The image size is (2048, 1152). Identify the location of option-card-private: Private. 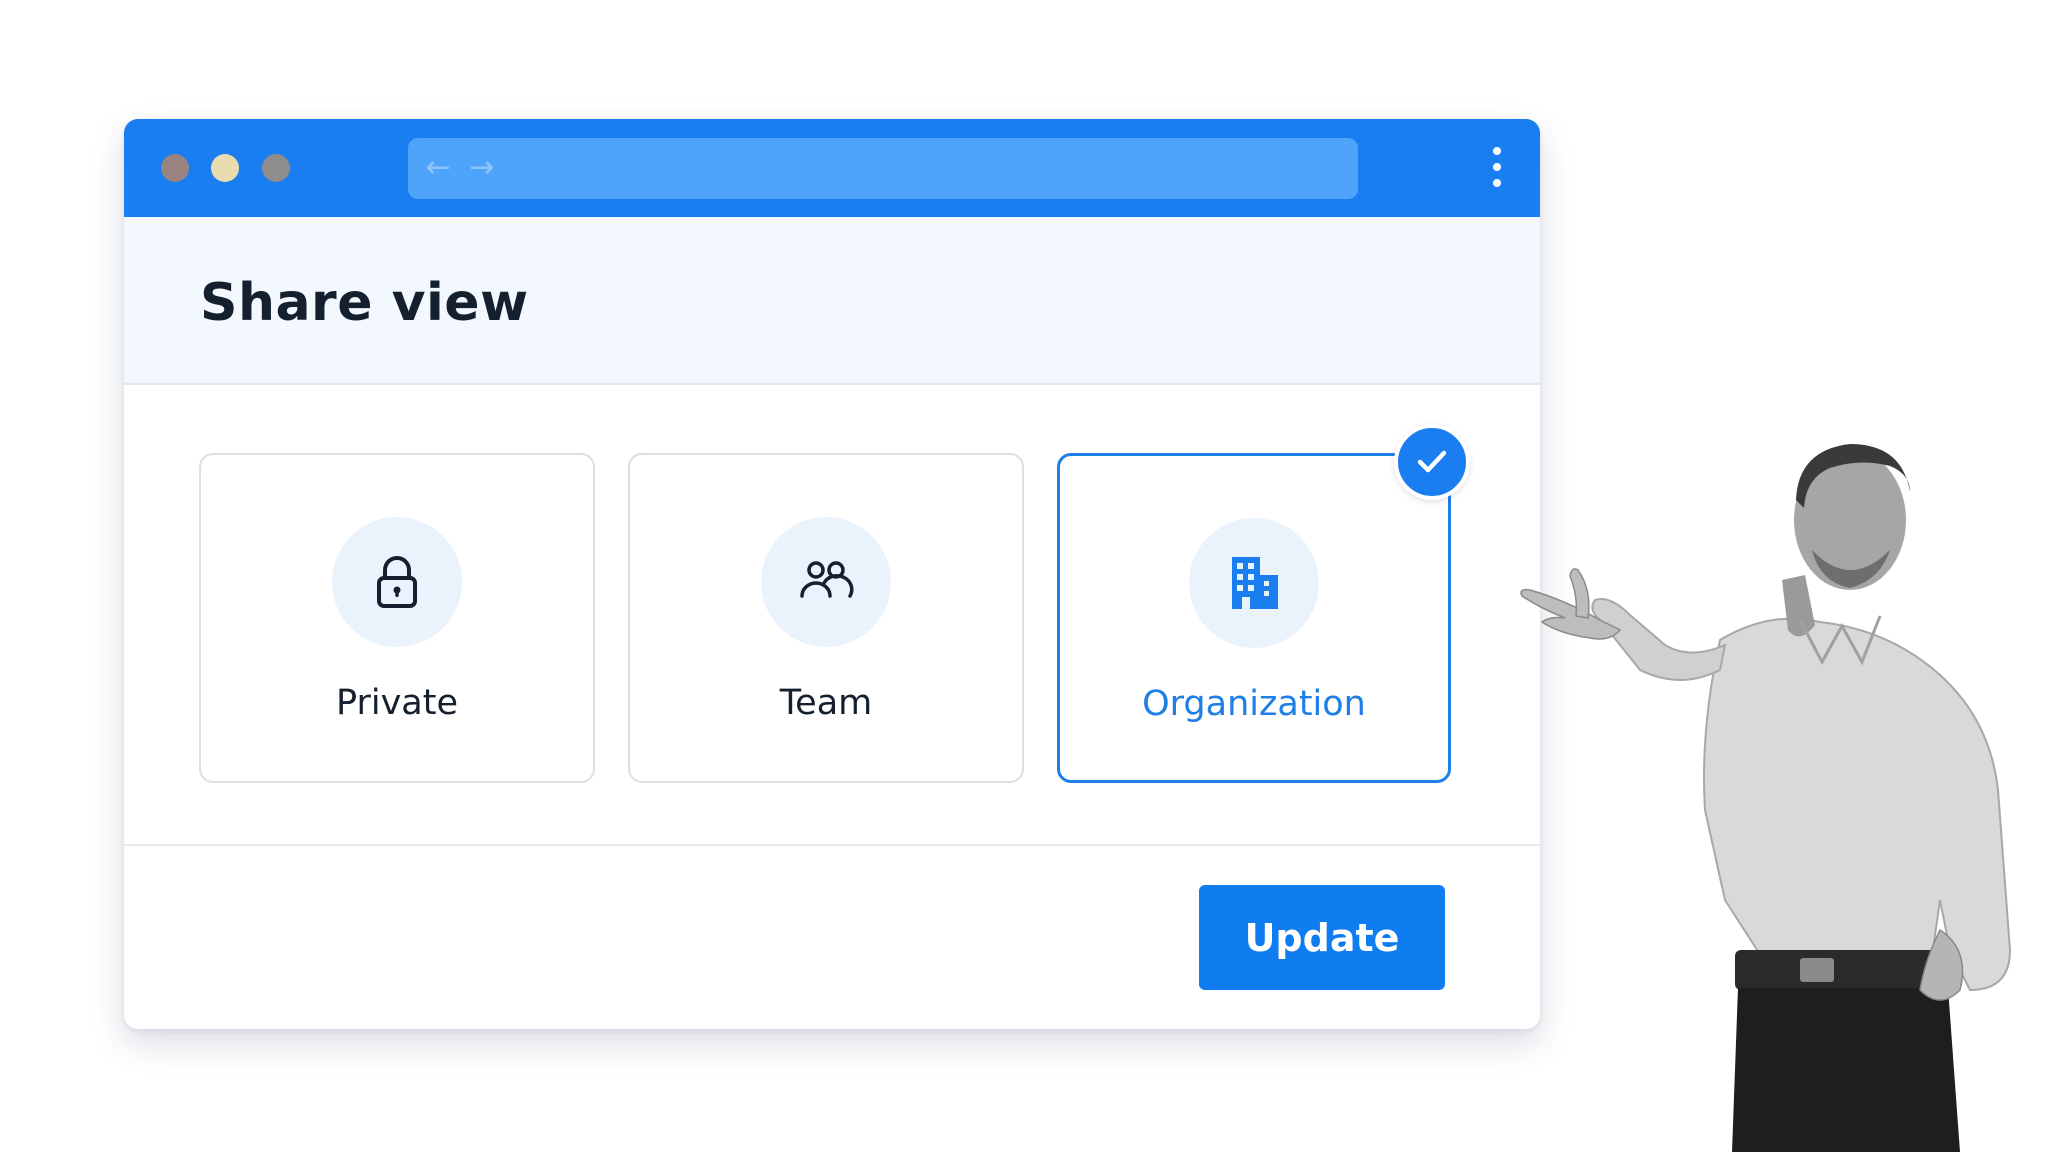
(397, 618).